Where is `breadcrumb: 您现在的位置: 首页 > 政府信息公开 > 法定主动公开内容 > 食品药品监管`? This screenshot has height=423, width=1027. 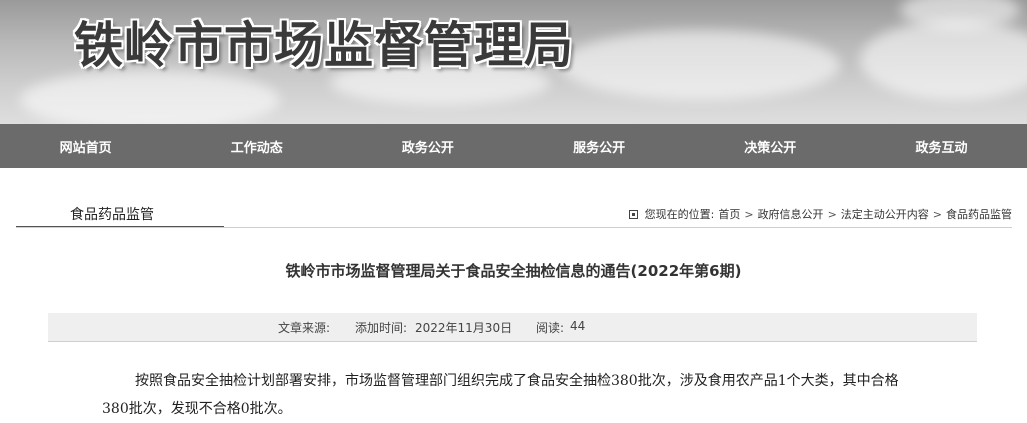
breadcrumb: 您现在的位置: 首页 > 政府信息公开 > 法定主动公开内容 > 食品药品监管 is located at coordinates (820, 214).